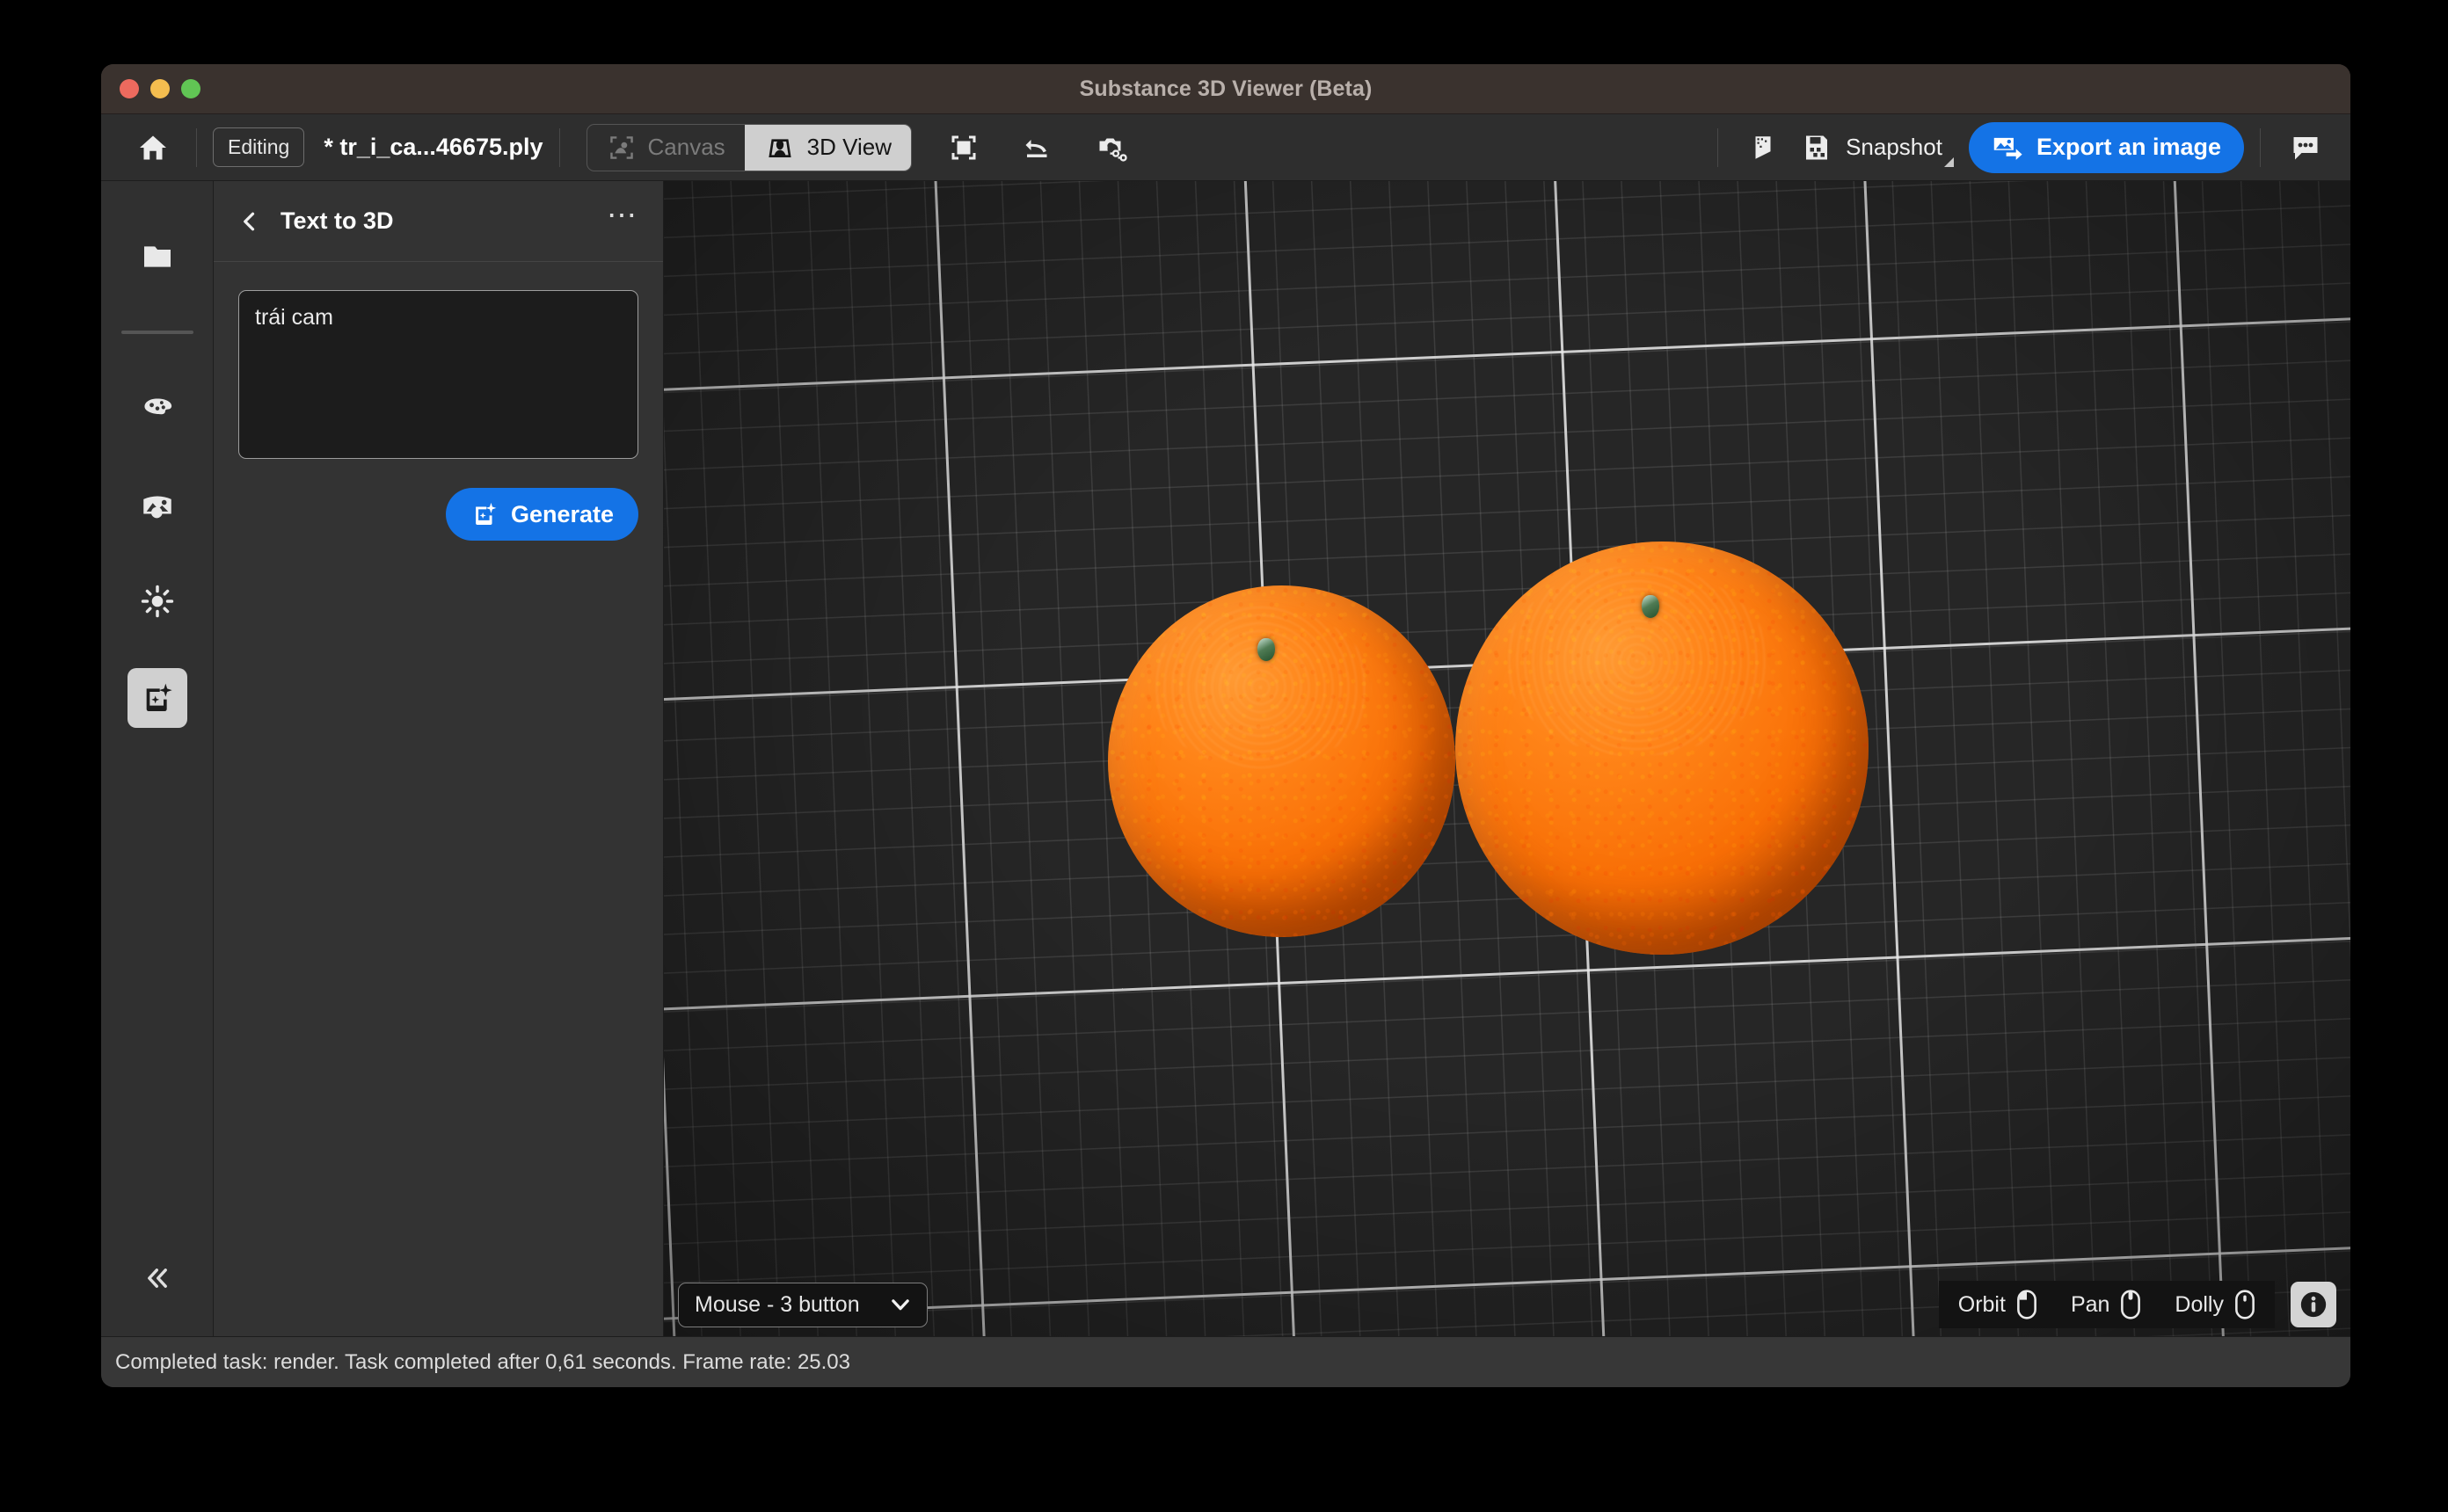 The image size is (2448, 1512). What do you see at coordinates (780, 148) in the screenshot?
I see `3d-view-icon` at bounding box center [780, 148].